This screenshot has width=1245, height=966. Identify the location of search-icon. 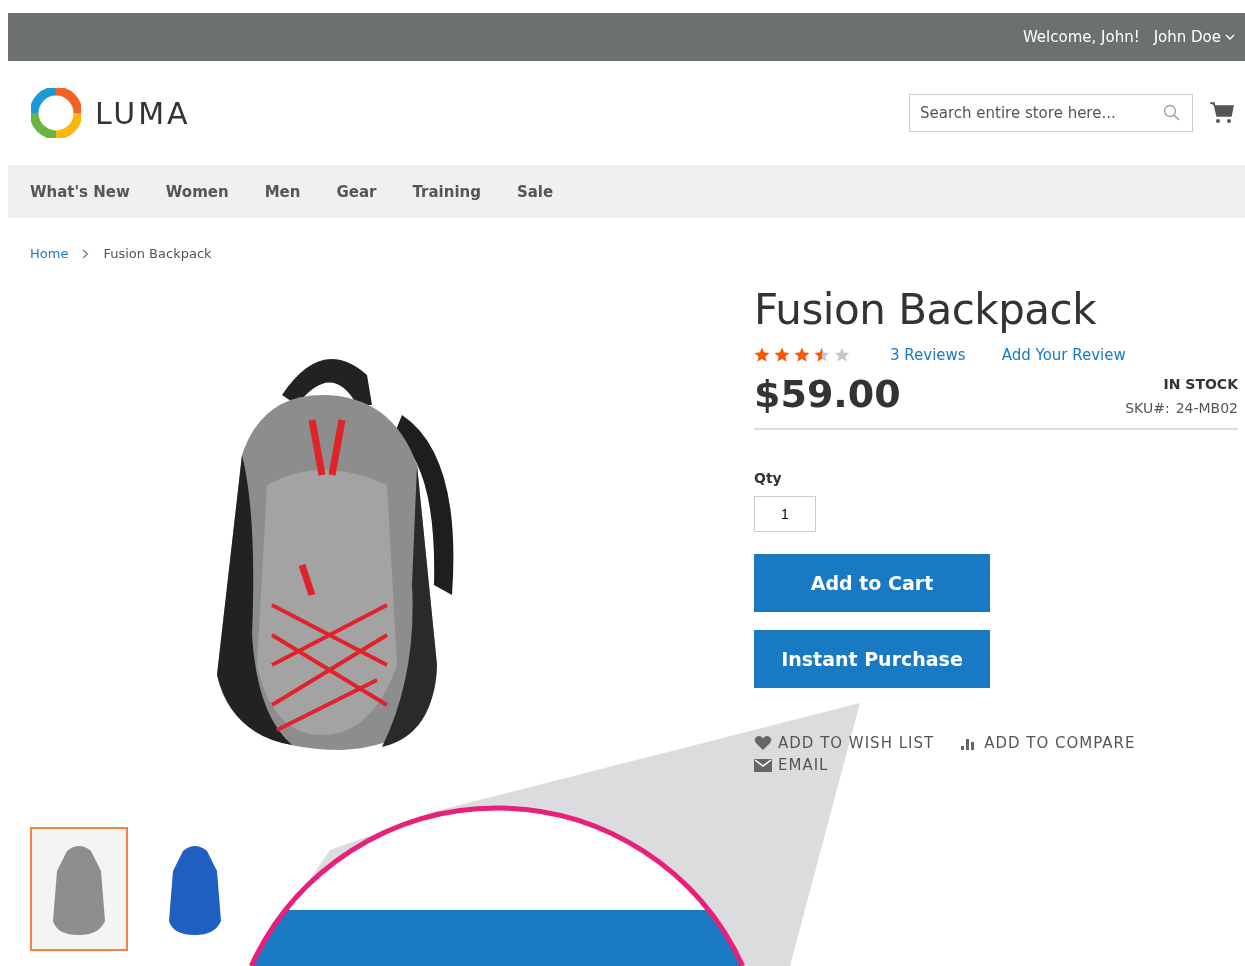
(1172, 113).